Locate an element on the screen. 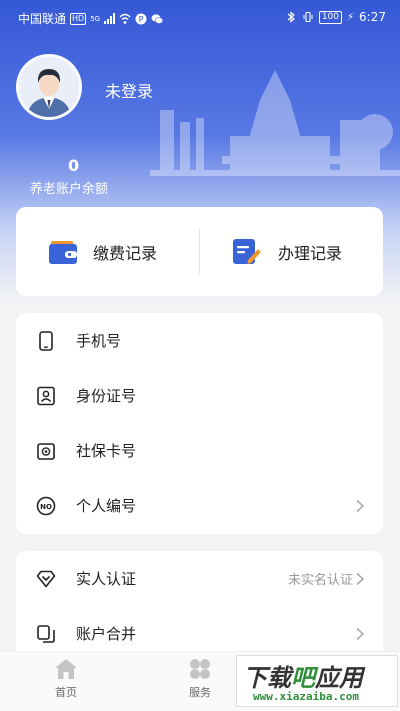  balance-value: 0 is located at coordinates (74, 165).